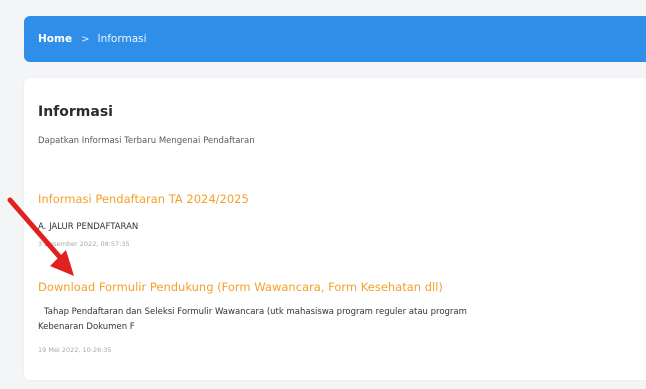  What do you see at coordinates (342, 227) in the screenshot?
I see `info-item-body: A. JALUR PENDAFTARAN` at bounding box center [342, 227].